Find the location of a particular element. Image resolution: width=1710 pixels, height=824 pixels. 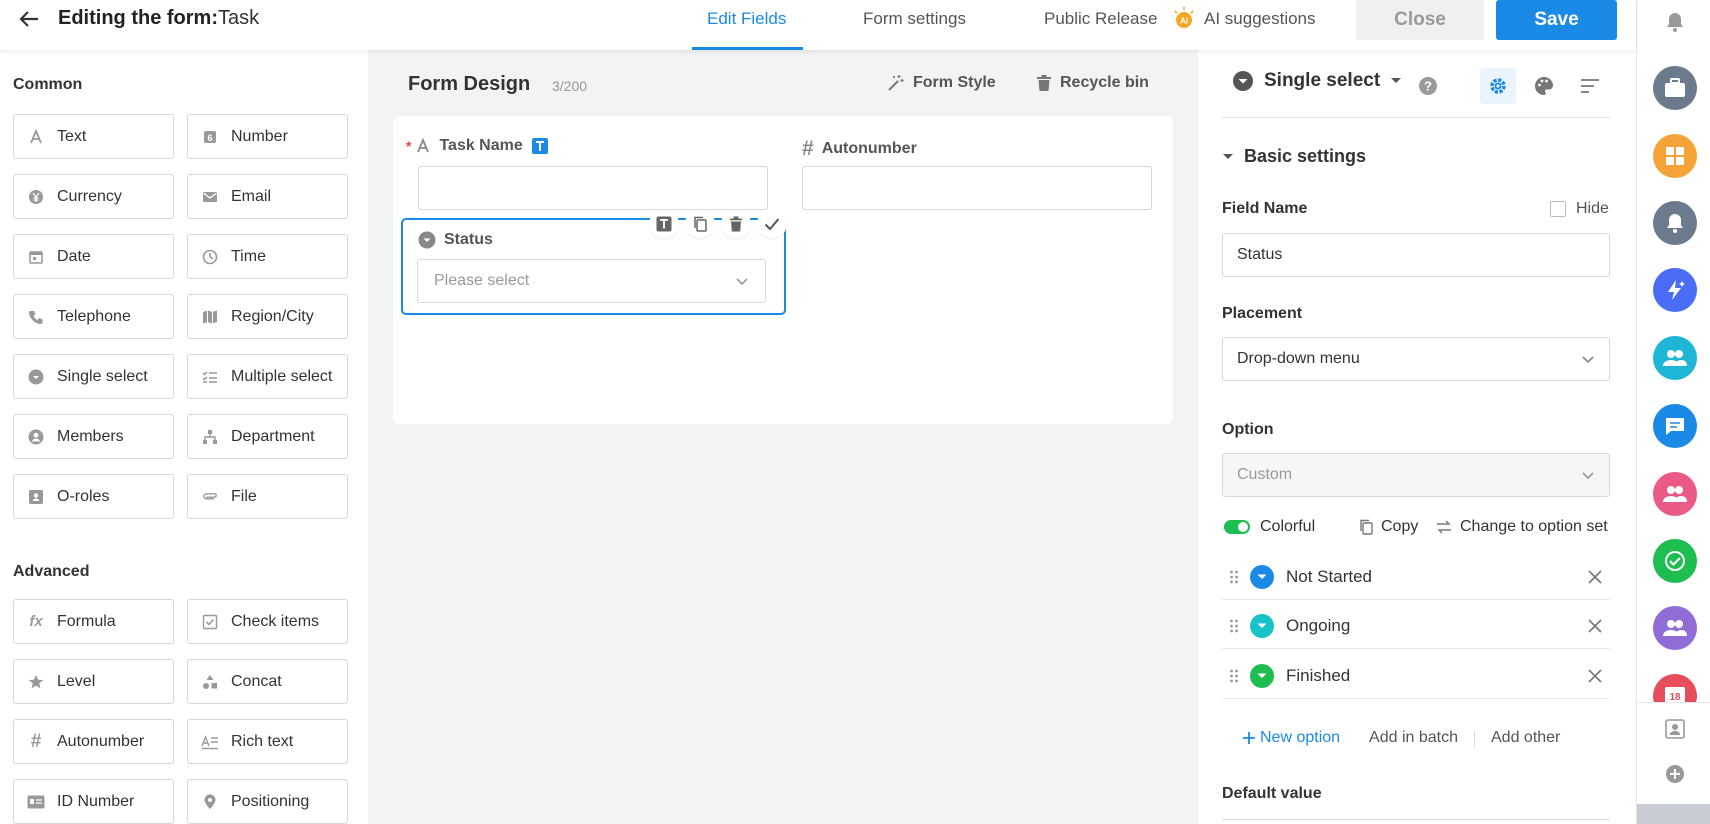

field-formula: fx Formula is located at coordinates (93, 621).